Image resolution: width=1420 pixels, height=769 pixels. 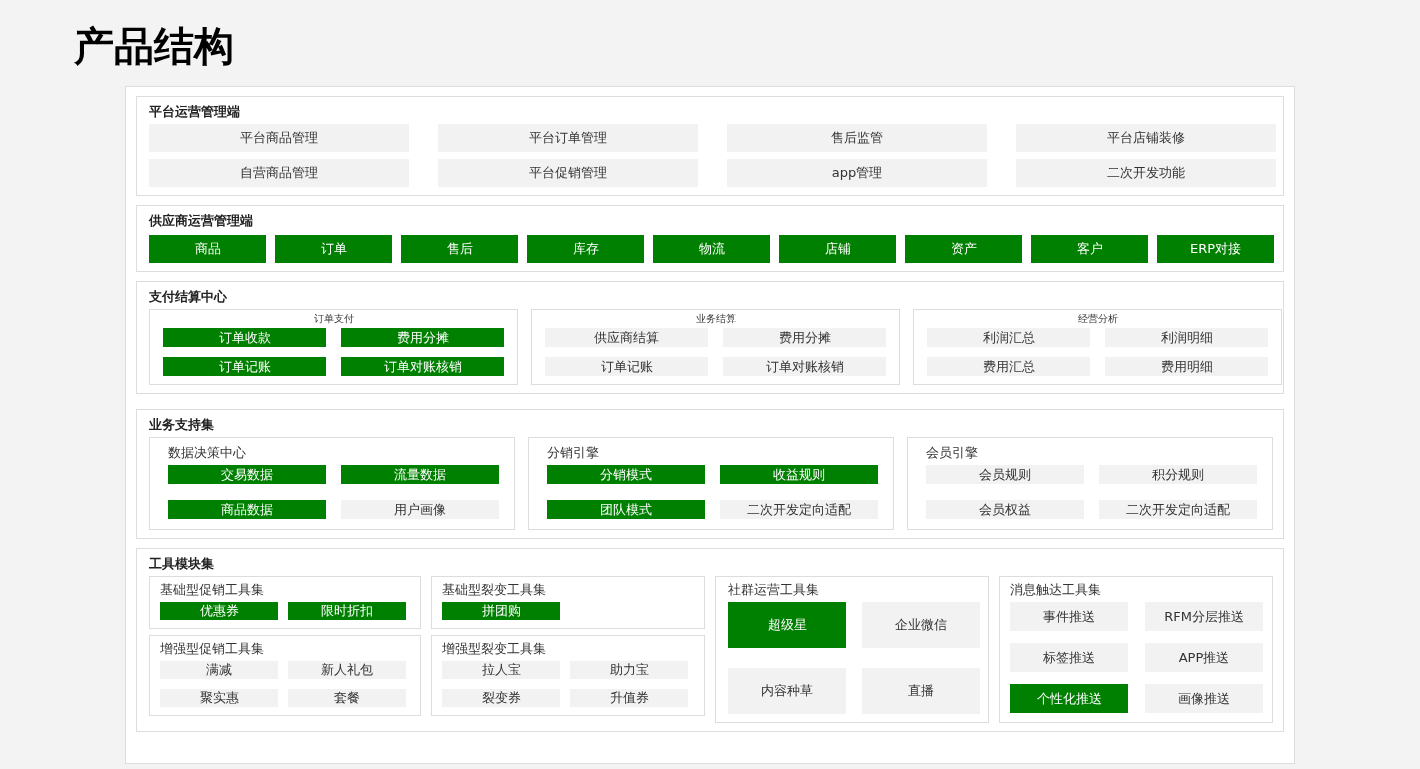 What do you see at coordinates (857, 138) in the screenshot?
I see `module-tile: 售后监管` at bounding box center [857, 138].